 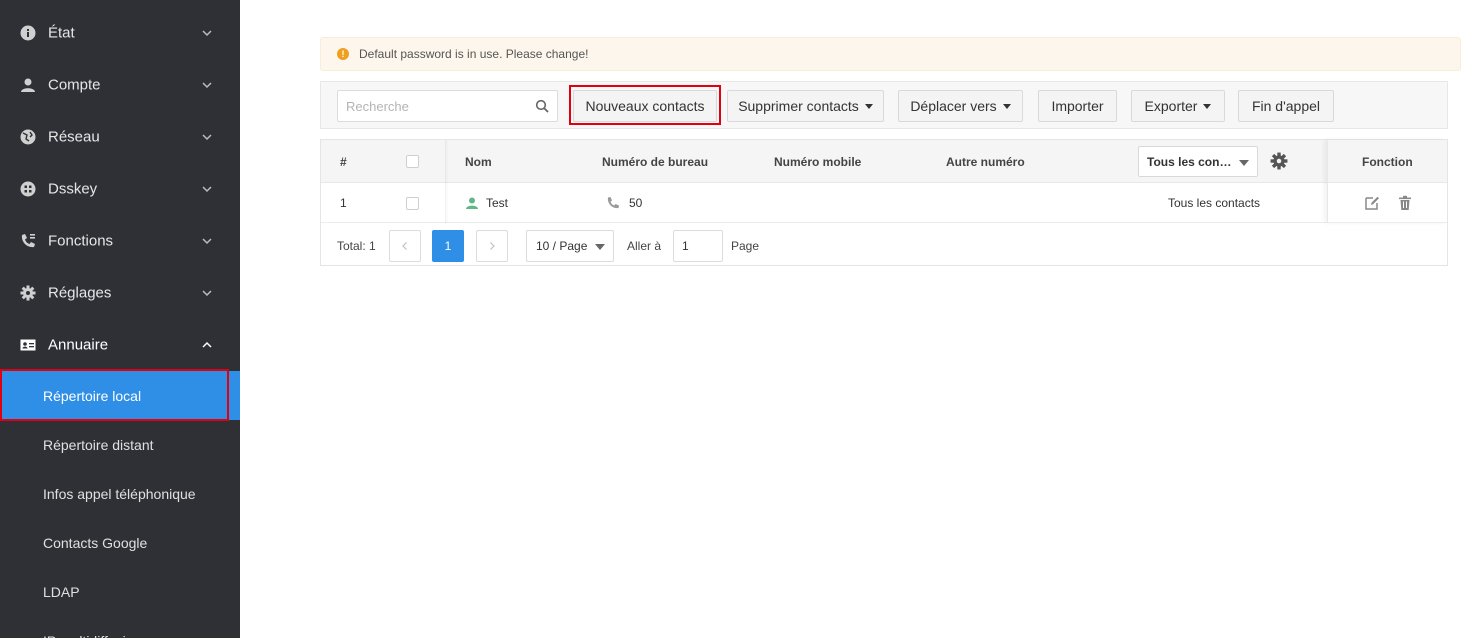 I want to click on total-count: Total: 1, so click(x=356, y=246).